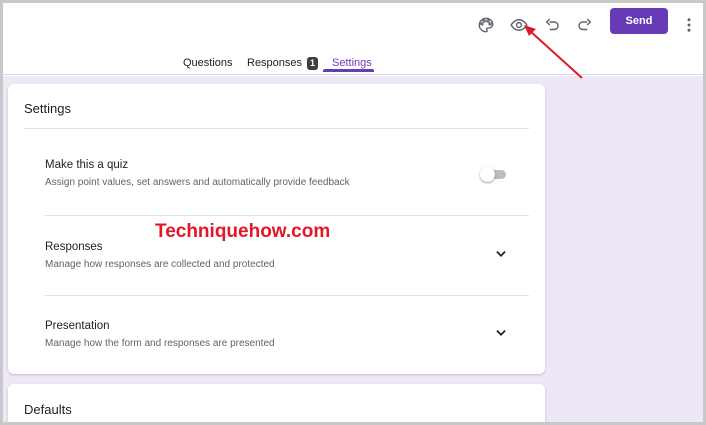 Image resolution: width=706 pixels, height=425 pixels. What do you see at coordinates (313, 63) in the screenshot?
I see `responses-count-badge: 1` at bounding box center [313, 63].